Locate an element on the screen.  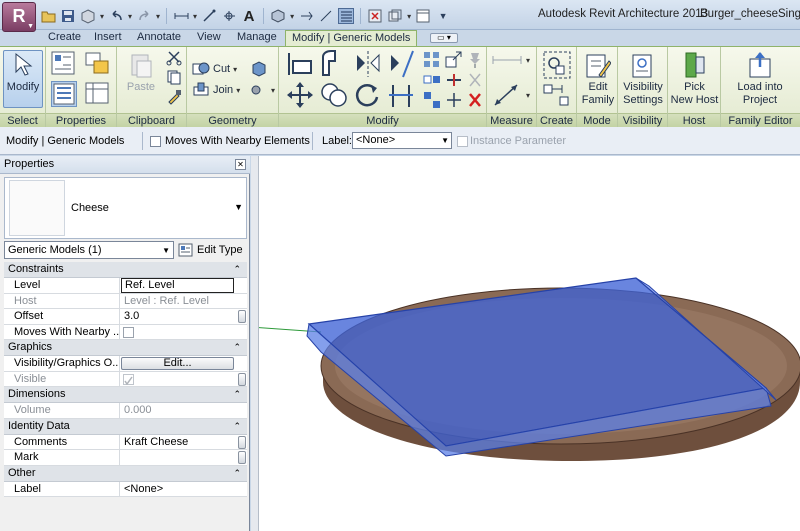
offset-scroll-handle is located at coordinates (242, 316).